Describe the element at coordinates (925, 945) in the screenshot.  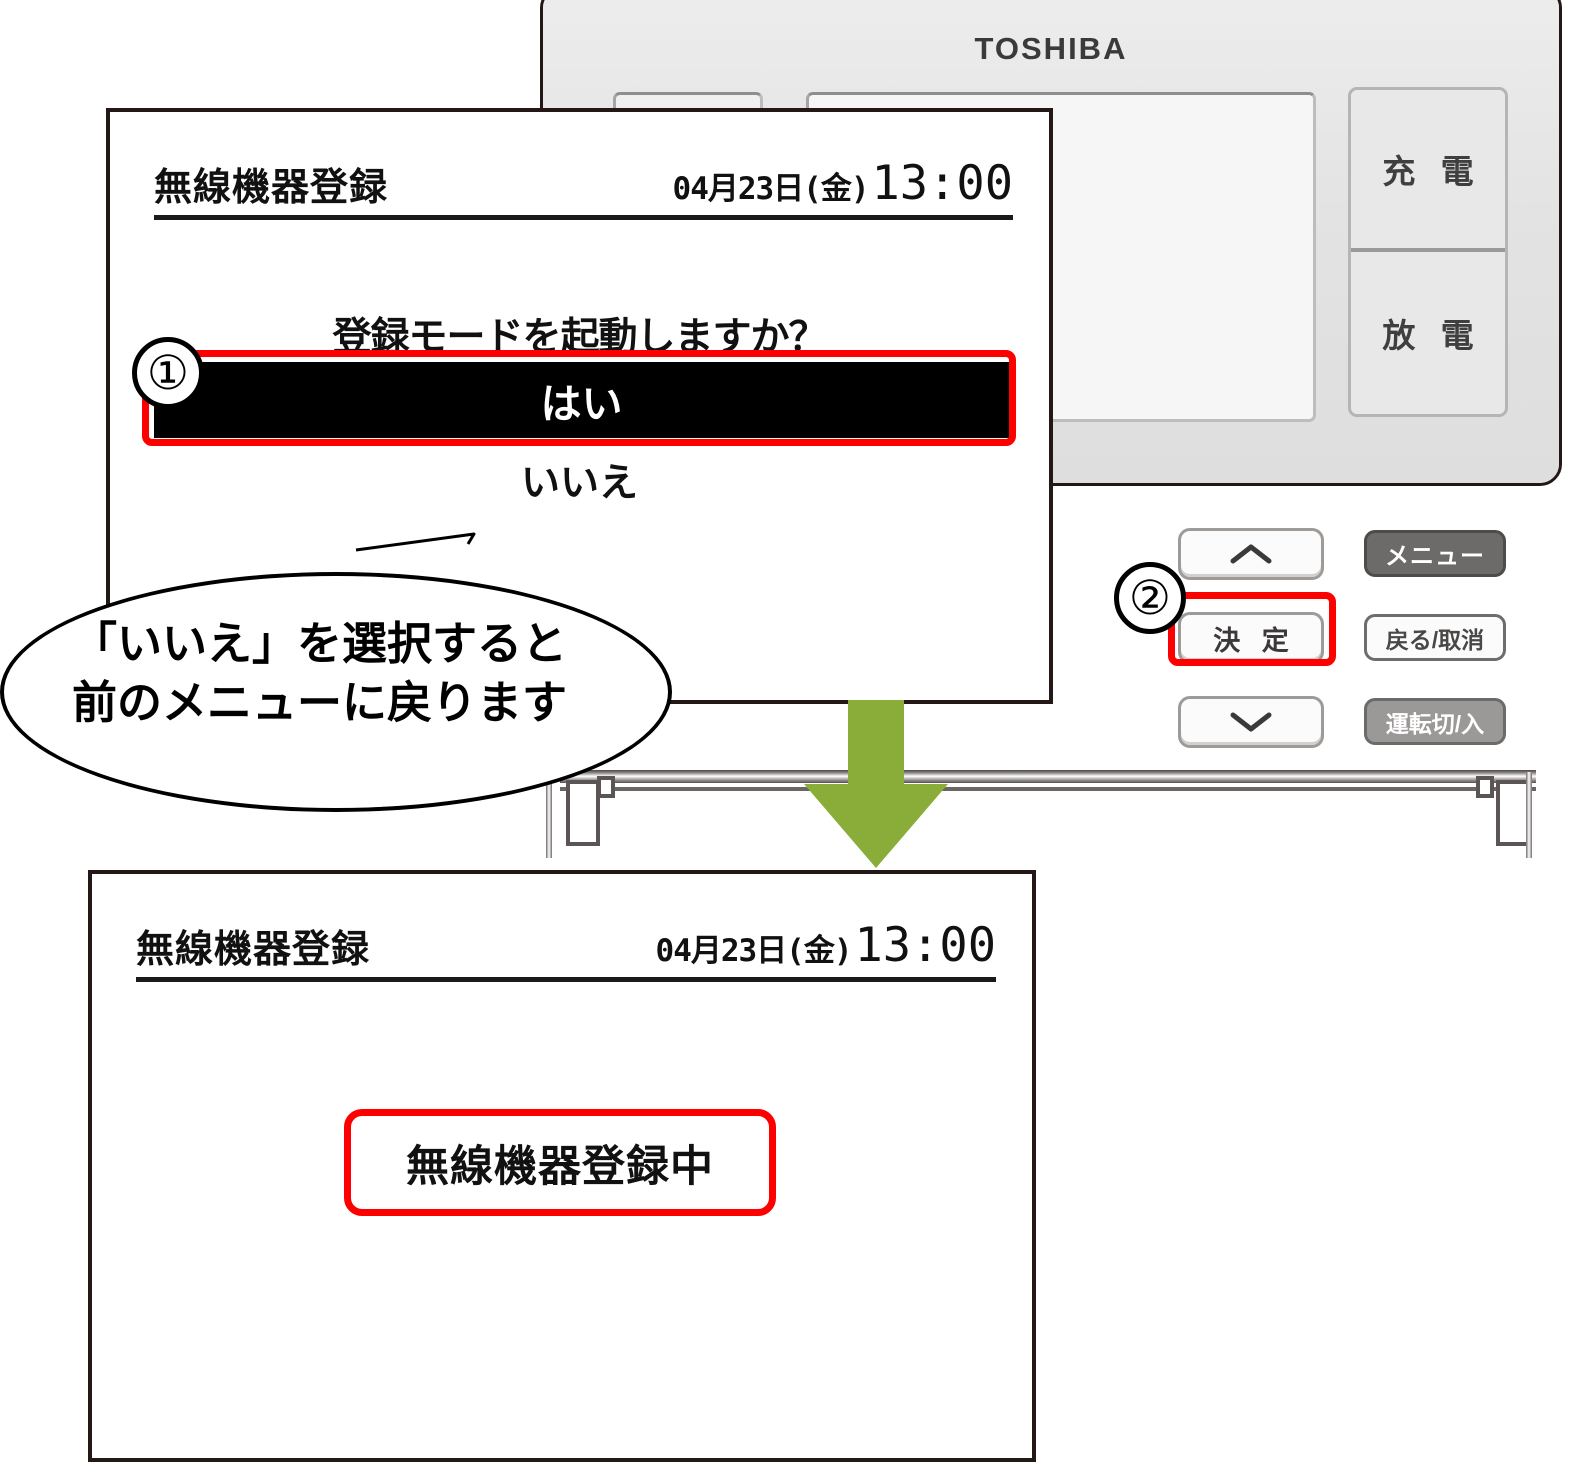
I see `lcd2-time: 13:00` at that location.